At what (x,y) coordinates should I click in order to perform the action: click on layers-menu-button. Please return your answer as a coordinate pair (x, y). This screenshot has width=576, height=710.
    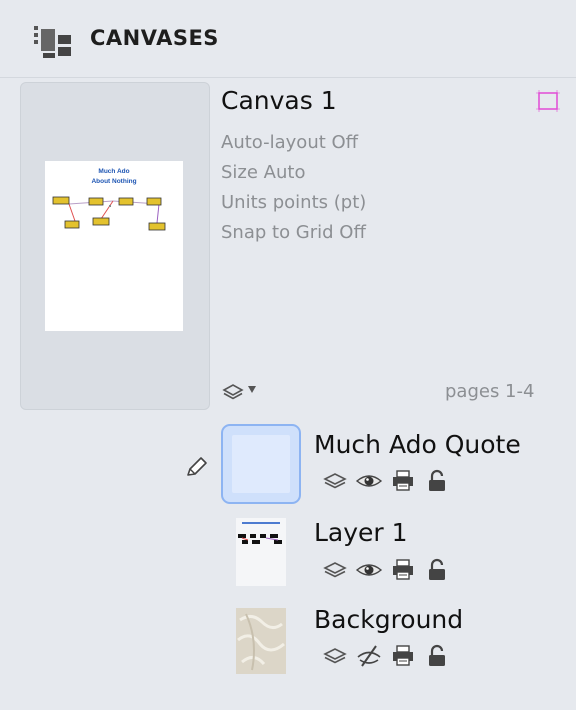
    Looking at the image, I should click on (242, 391).